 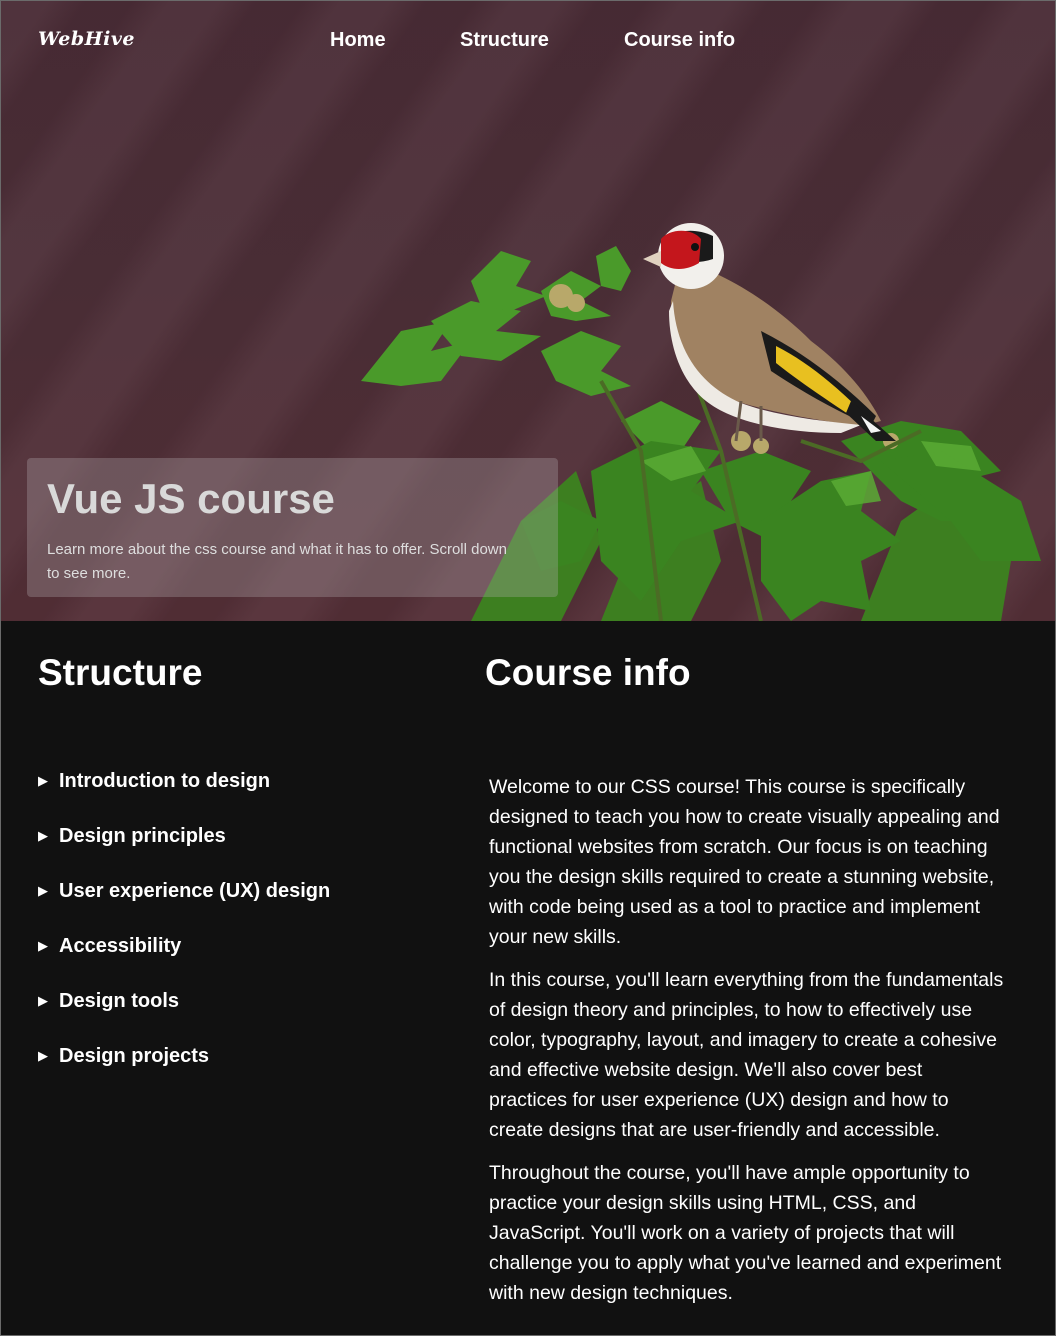 What do you see at coordinates (238, 1069) in the screenshot?
I see `structure-item-design-projects: ▶ Design projects` at bounding box center [238, 1069].